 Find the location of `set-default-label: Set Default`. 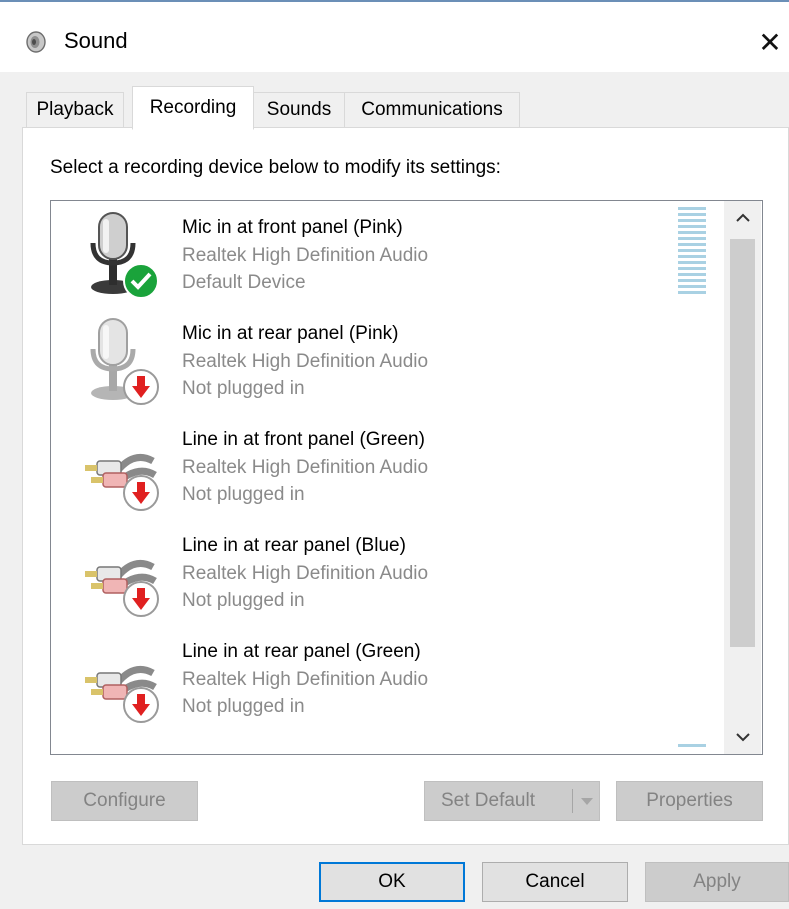

set-default-label: Set Default is located at coordinates (488, 800).